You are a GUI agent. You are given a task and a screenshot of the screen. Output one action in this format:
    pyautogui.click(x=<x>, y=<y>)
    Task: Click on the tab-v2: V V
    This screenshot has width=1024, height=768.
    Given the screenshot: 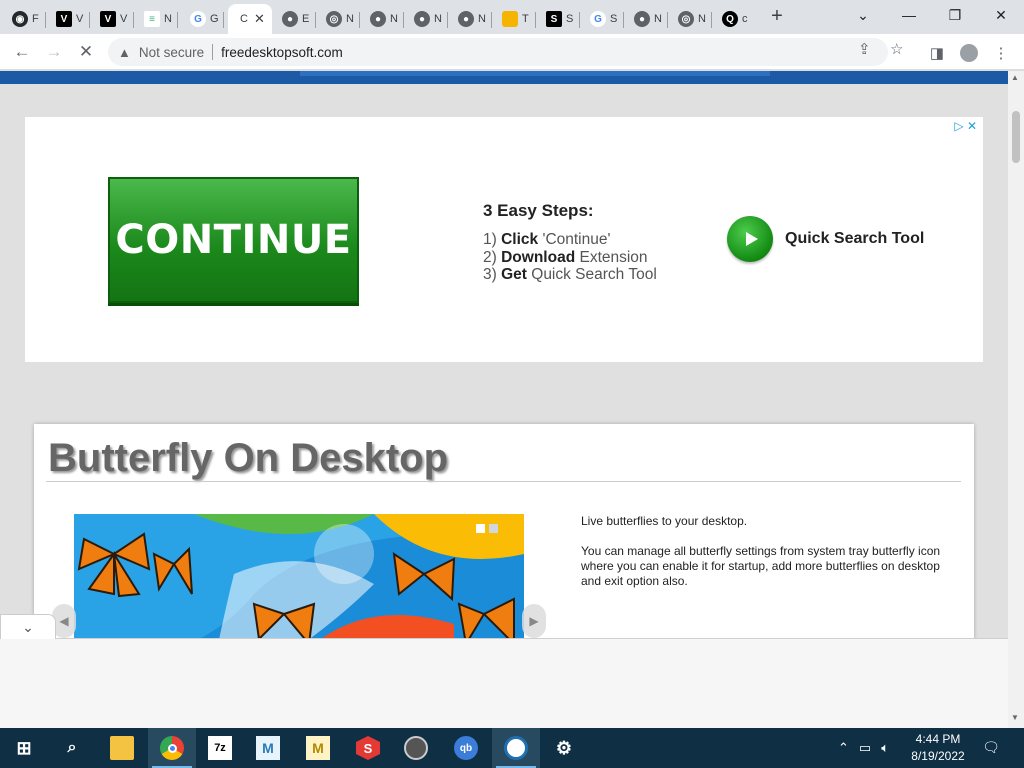 What is the action you would take?
    pyautogui.click(x=113, y=19)
    